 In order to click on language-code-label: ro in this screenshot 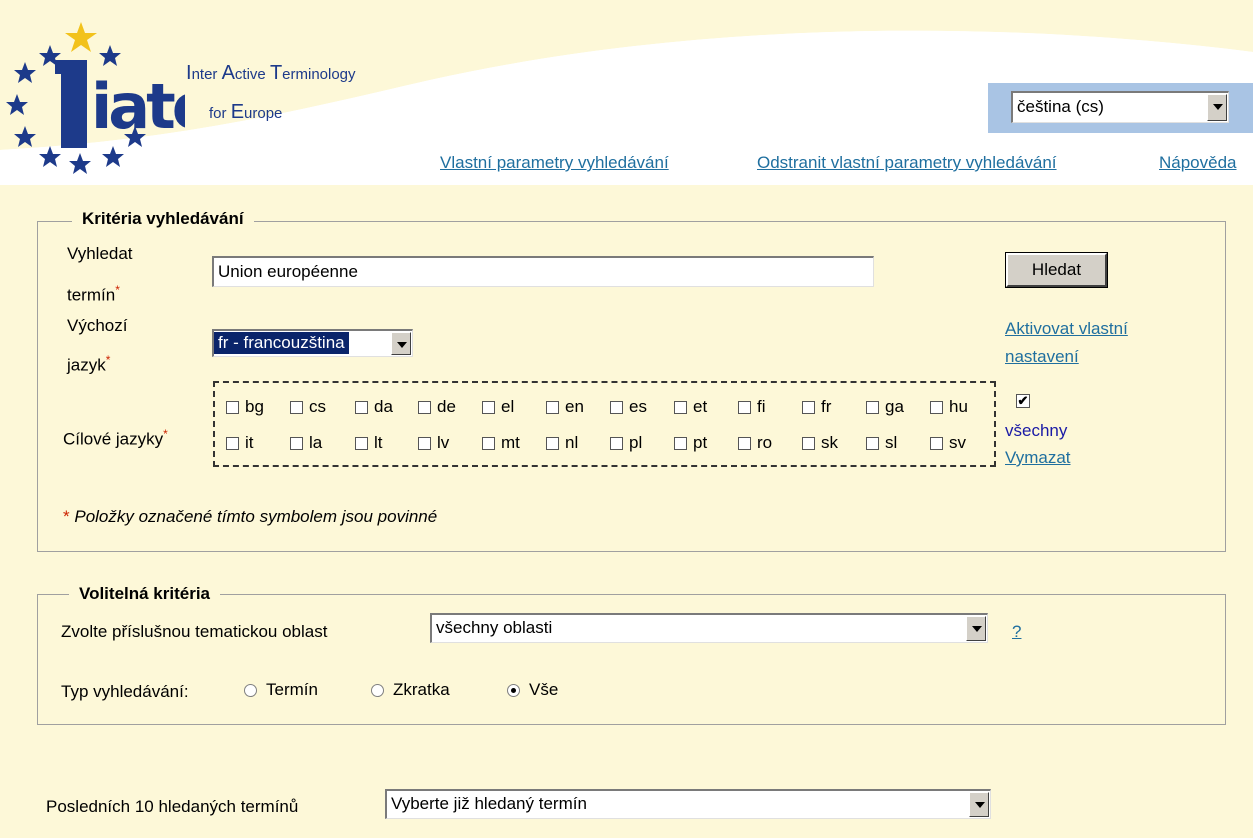, I will do `click(765, 442)`.